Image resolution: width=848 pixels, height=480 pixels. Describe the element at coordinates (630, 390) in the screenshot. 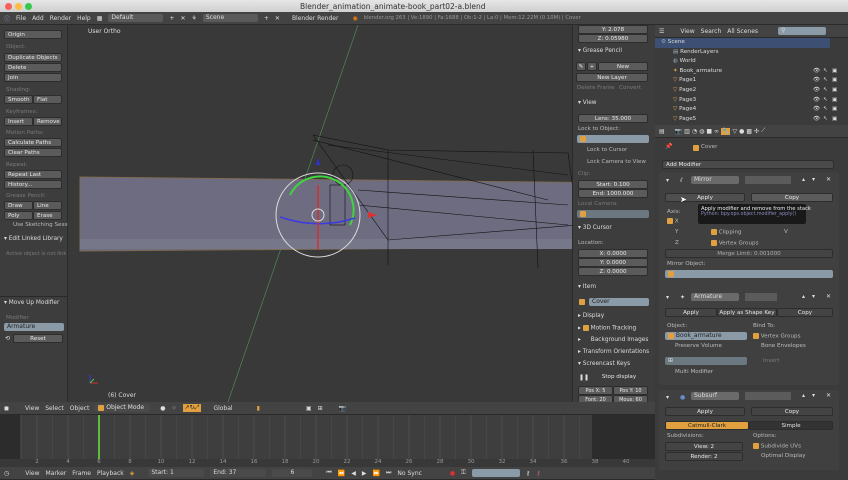

I see `pos-y-field: Pos Y: 10` at that location.